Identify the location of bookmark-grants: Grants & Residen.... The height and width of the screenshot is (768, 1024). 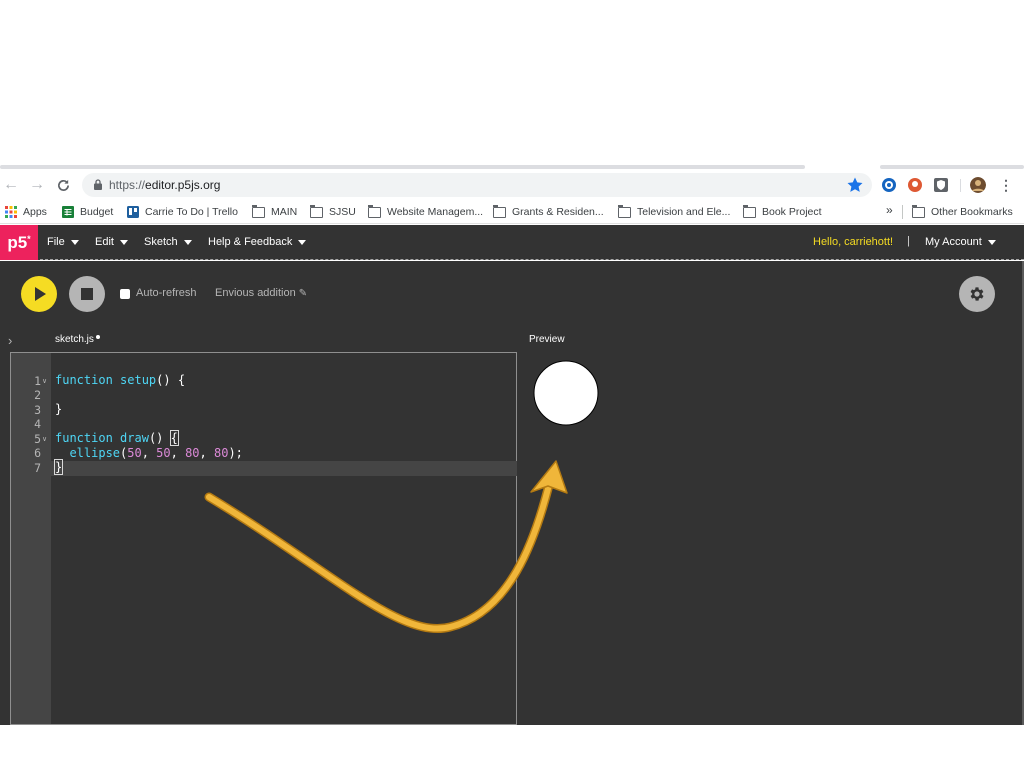
(548, 212).